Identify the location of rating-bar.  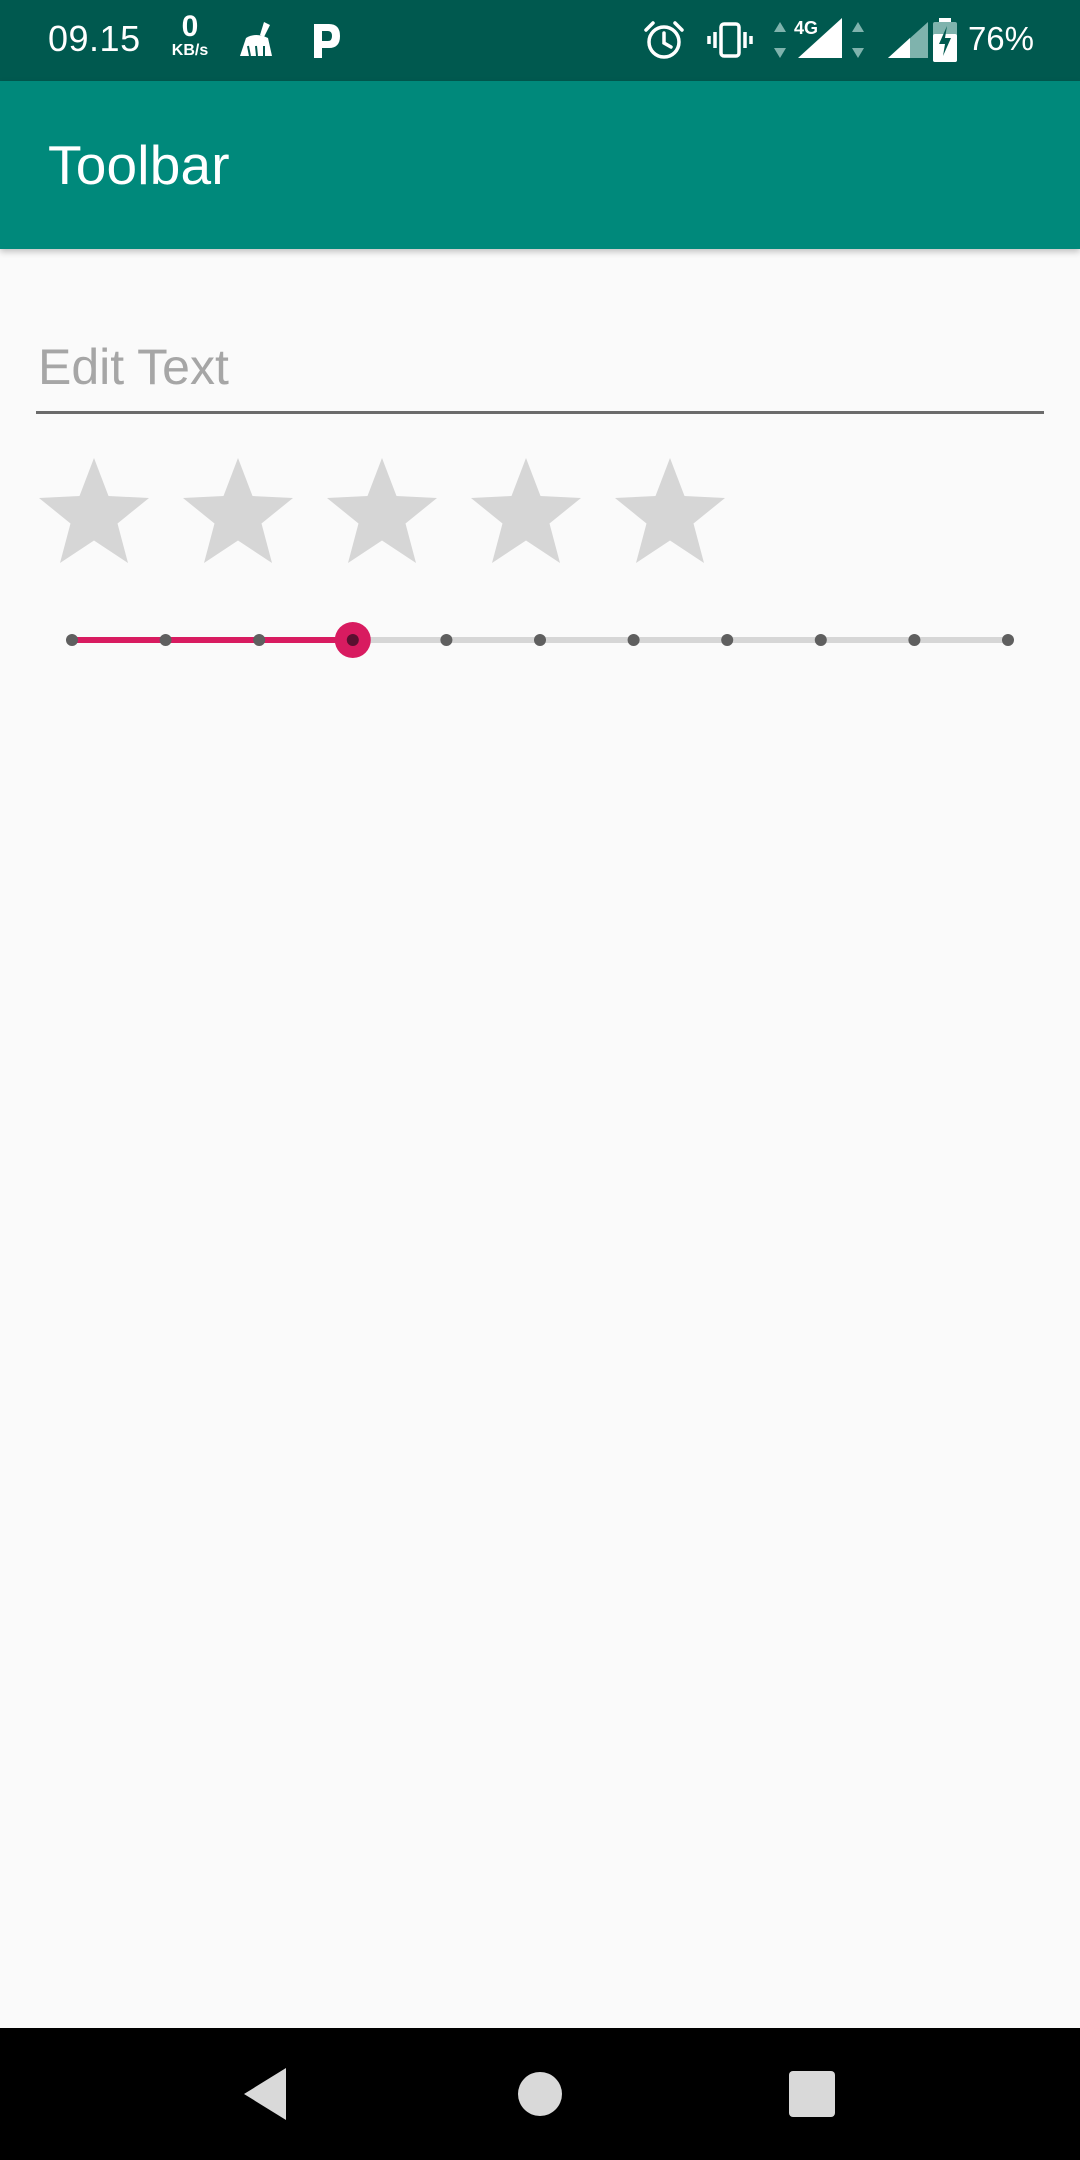
(382, 512).